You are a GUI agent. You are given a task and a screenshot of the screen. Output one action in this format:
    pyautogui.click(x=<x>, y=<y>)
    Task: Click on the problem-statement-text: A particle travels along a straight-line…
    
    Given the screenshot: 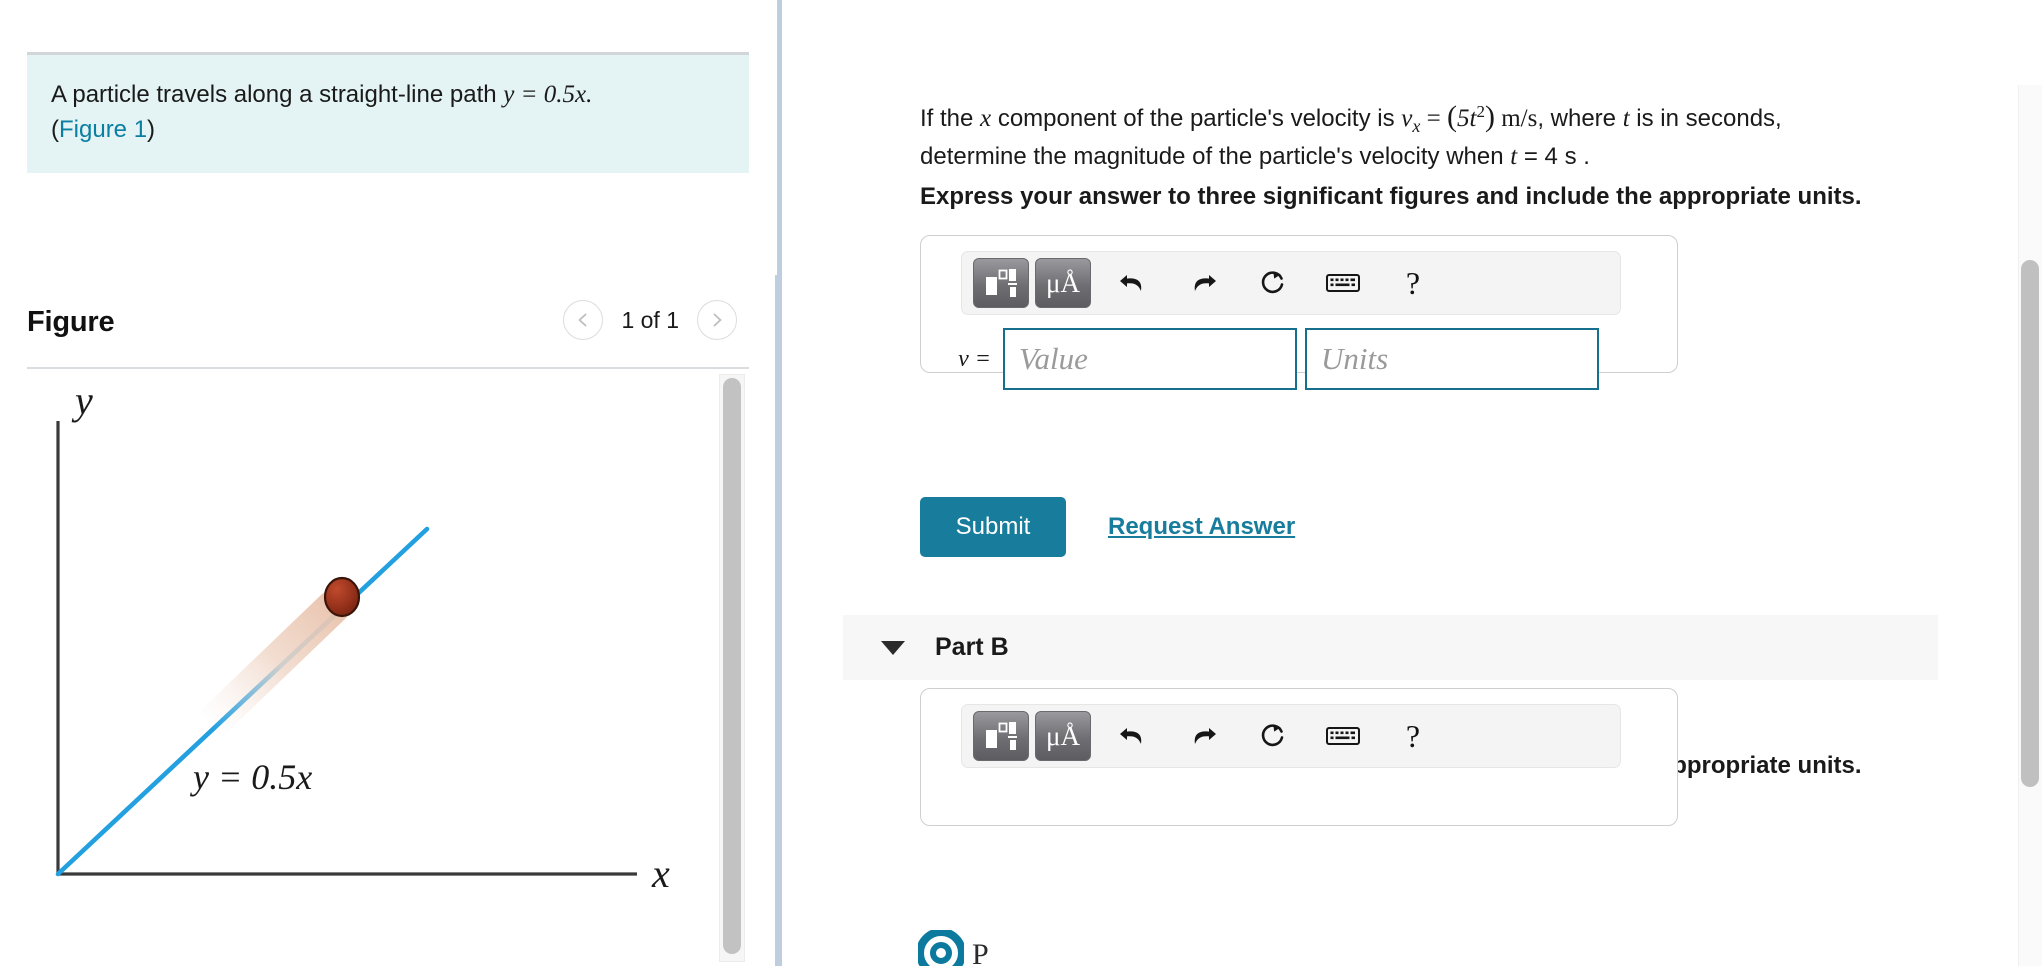 What is the action you would take?
    pyautogui.click(x=388, y=112)
    